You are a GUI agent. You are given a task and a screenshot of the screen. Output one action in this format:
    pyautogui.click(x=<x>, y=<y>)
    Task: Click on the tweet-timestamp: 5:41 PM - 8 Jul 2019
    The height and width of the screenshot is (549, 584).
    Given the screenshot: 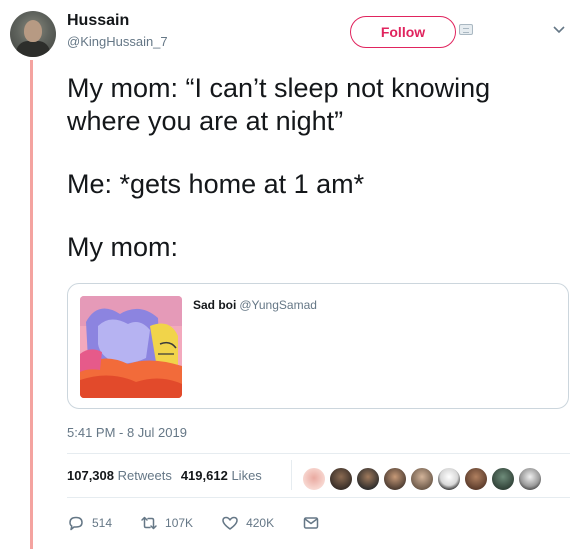 What is the action you would take?
    pyautogui.click(x=127, y=432)
    